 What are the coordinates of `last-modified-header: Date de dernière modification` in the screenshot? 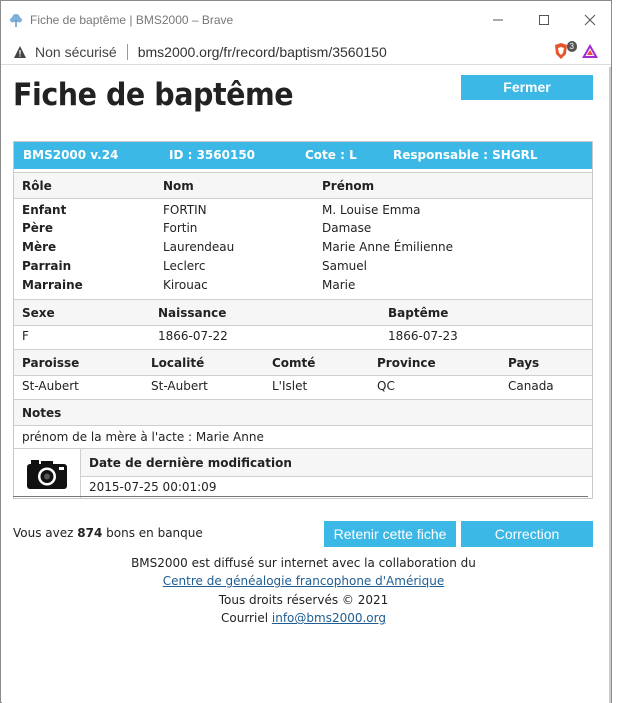 It's located at (336, 463).